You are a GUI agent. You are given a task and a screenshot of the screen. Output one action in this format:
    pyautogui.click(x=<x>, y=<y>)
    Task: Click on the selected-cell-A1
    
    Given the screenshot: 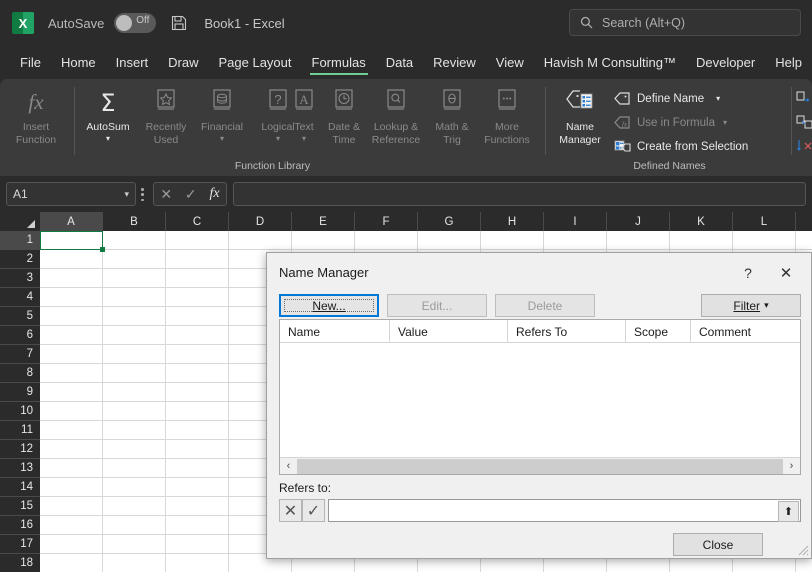 What is the action you would take?
    pyautogui.click(x=72, y=241)
    